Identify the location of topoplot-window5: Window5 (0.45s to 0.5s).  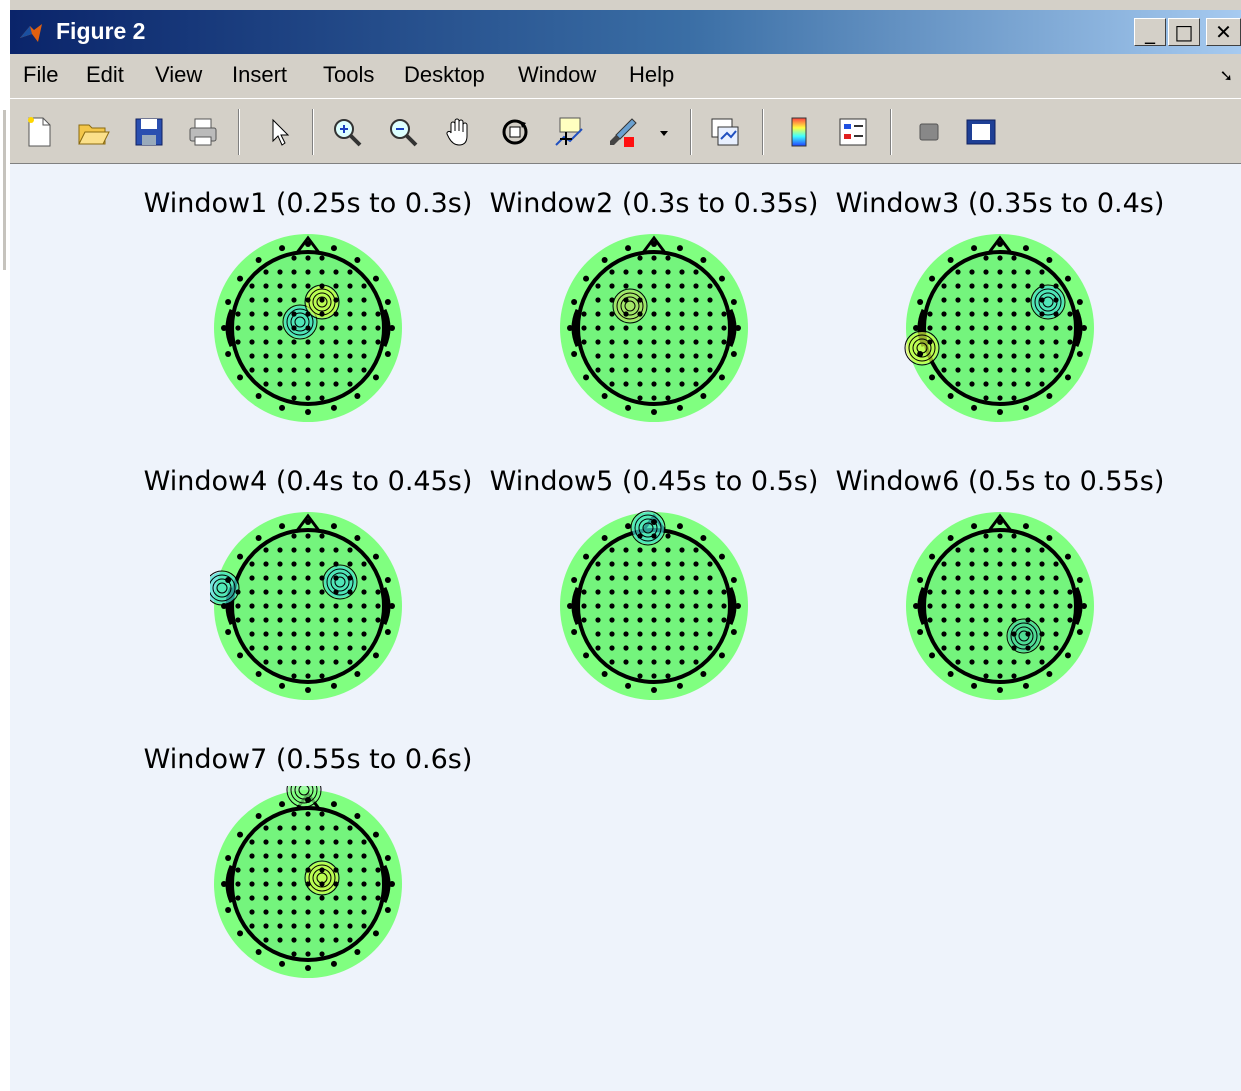
(654, 596).